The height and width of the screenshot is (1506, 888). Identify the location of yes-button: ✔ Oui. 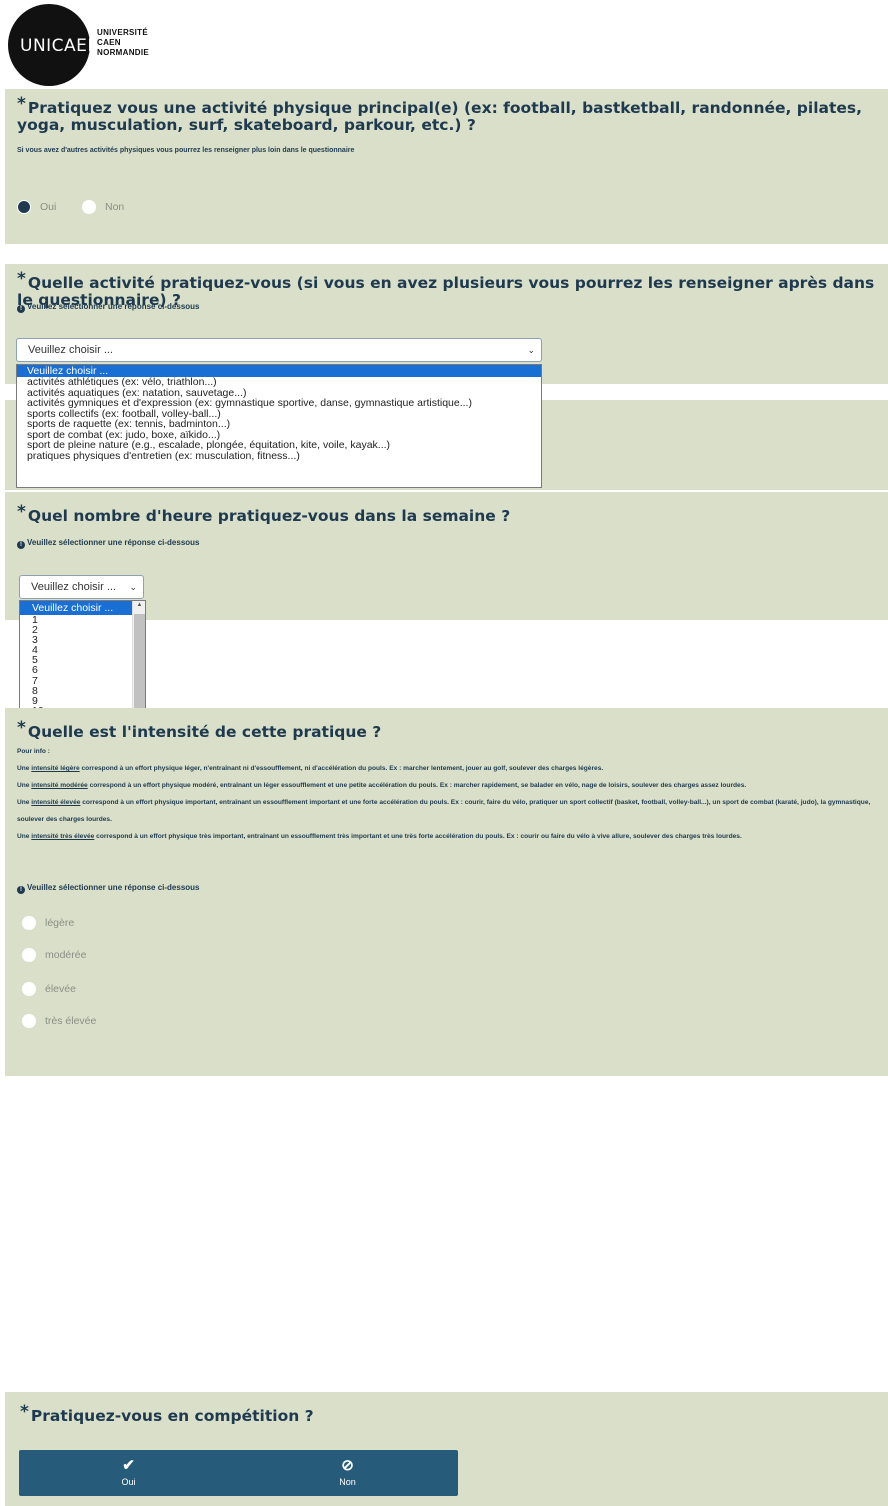
(128, 1473).